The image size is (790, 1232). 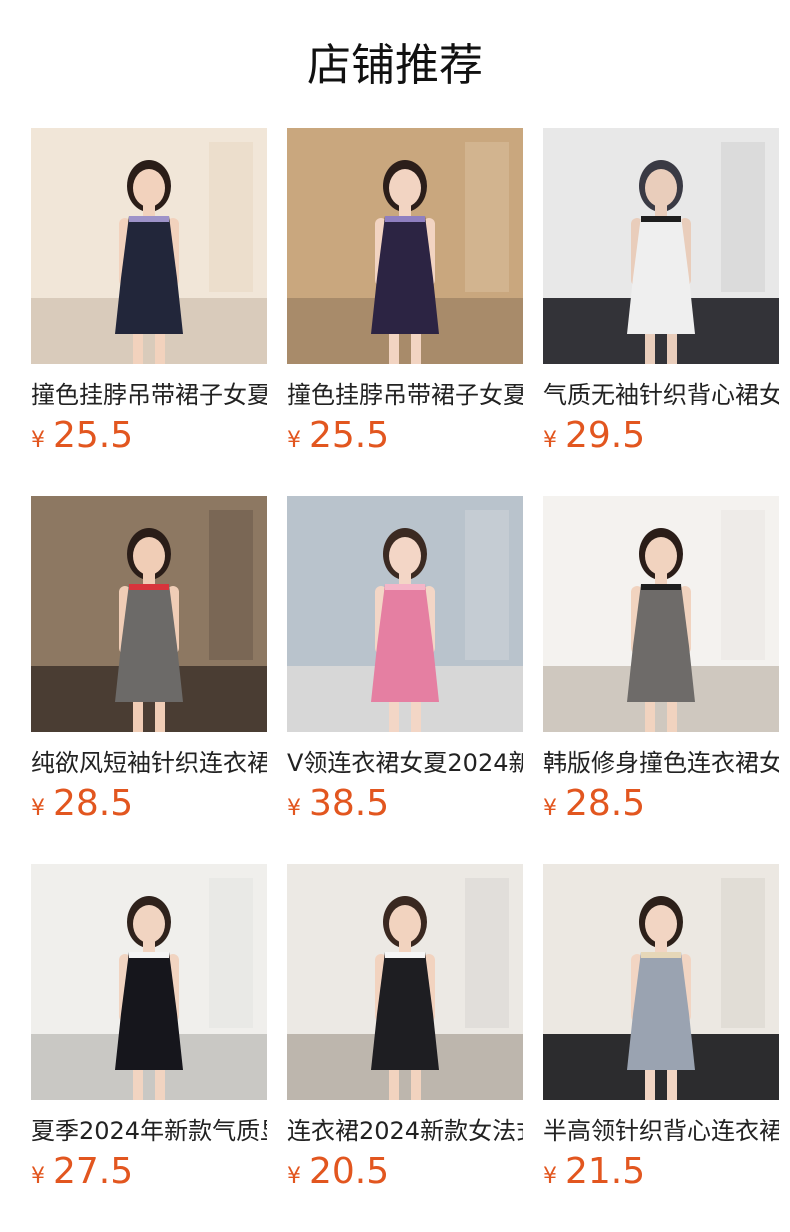 I want to click on price-amount: 29.5, so click(x=605, y=435).